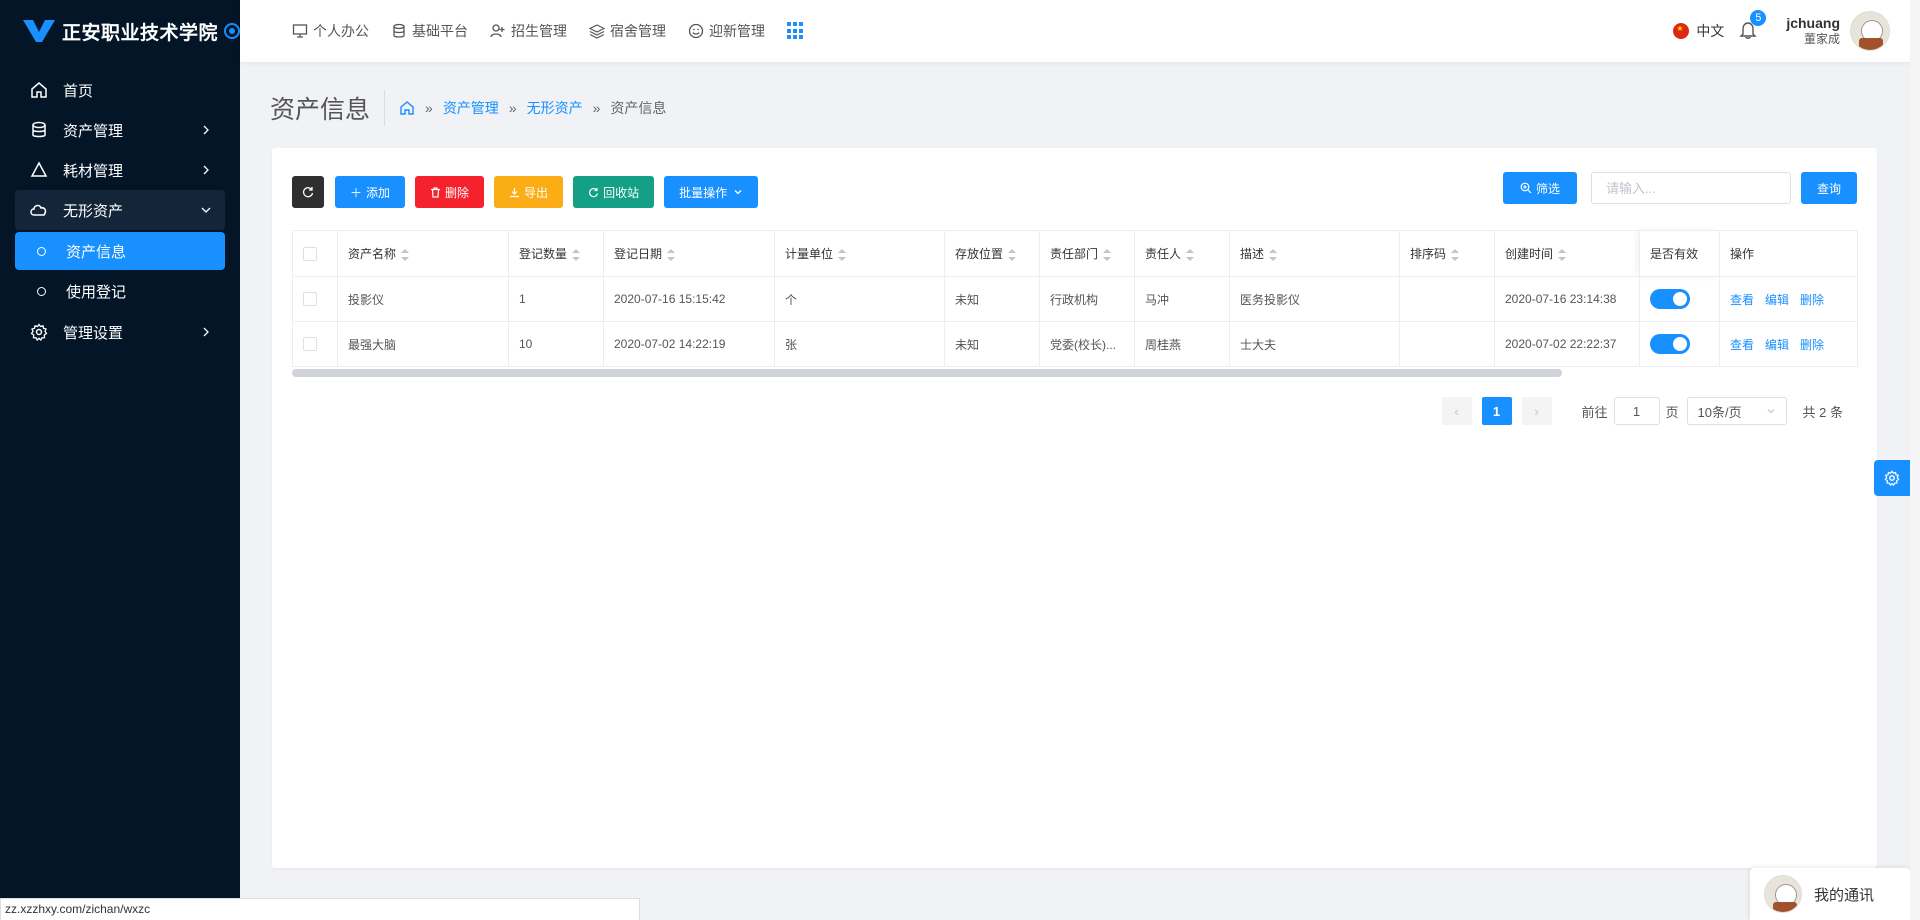  I want to click on page-size-select: 10条/页, so click(1736, 411).